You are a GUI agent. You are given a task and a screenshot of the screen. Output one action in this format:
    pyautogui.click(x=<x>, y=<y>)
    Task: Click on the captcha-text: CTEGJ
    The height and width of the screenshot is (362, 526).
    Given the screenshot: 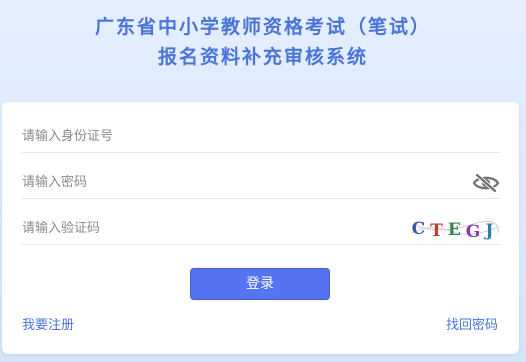 What is the action you would take?
    pyautogui.click(x=455, y=230)
    